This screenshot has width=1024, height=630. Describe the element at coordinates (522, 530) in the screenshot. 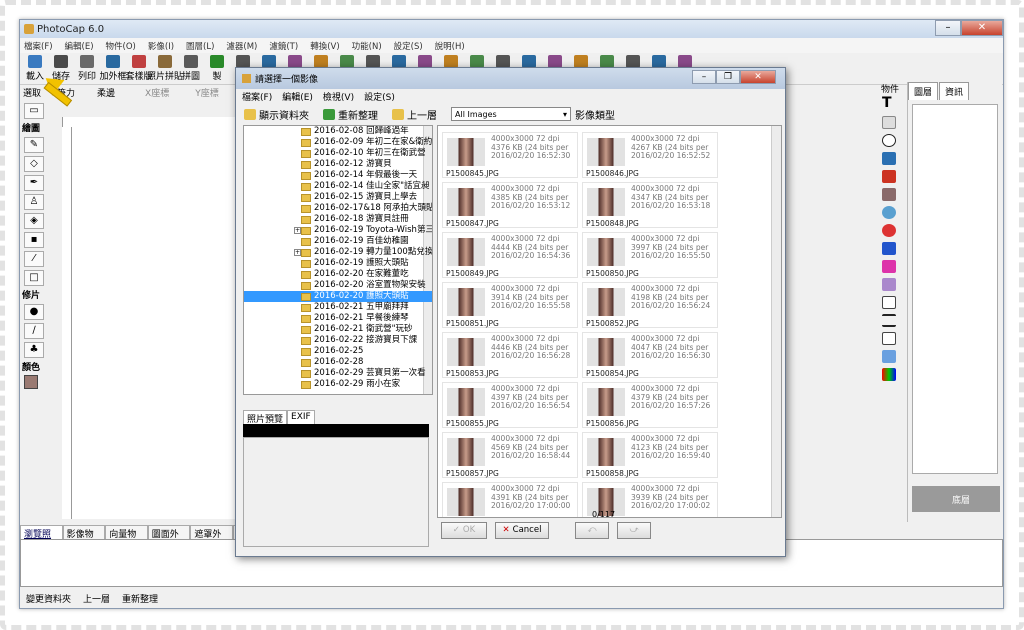

I see `cancel-button: ✕ Cancel` at that location.